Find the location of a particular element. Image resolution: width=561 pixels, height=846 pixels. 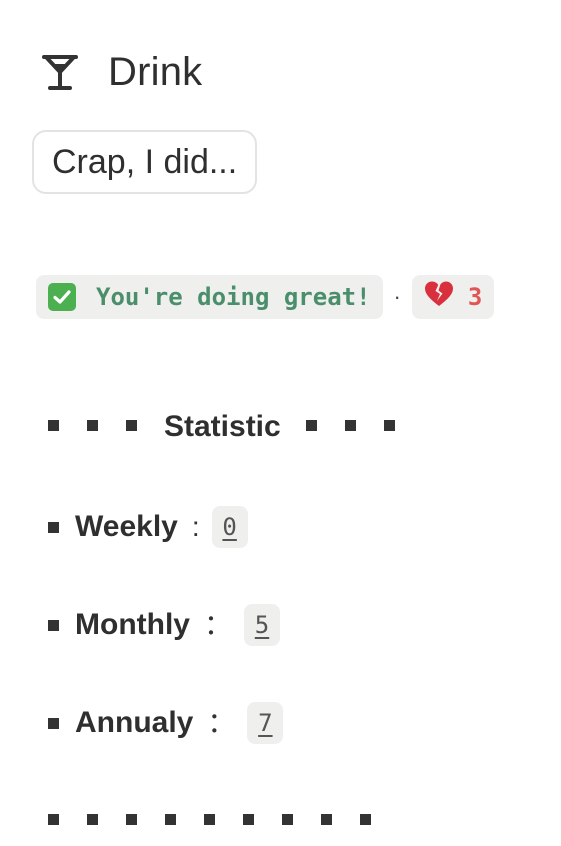

stat-row-monthly: Monthly ： 5 is located at coordinates (164, 625).